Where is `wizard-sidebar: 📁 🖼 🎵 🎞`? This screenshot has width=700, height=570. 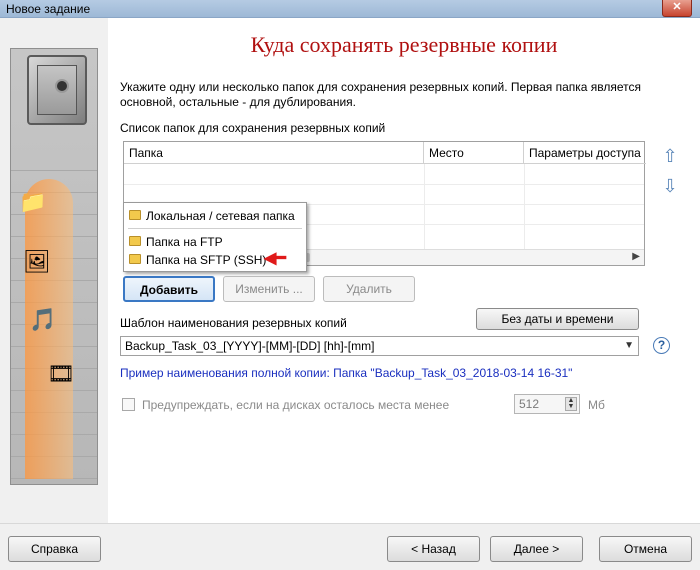 wizard-sidebar: 📁 🖼 🎵 🎞 is located at coordinates (54, 266).